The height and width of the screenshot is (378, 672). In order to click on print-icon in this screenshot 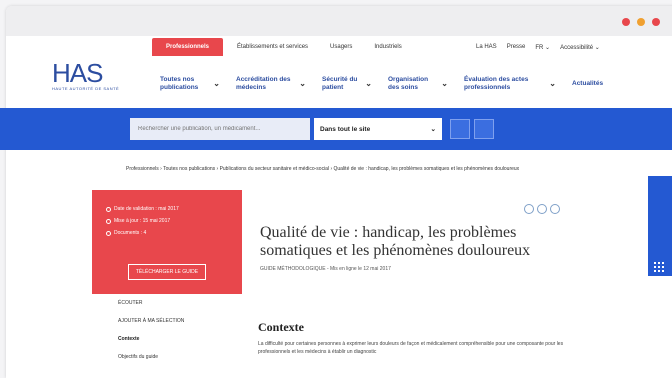, I will do `click(529, 209)`.